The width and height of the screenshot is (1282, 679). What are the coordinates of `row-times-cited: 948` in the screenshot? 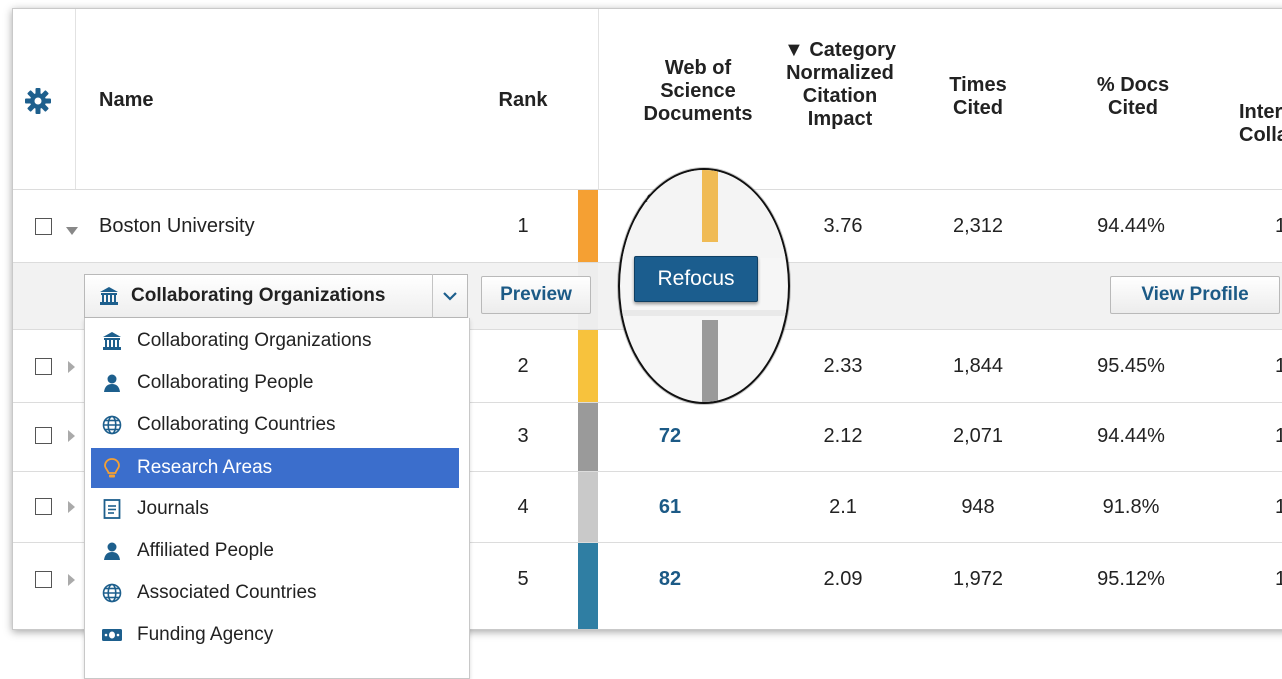 It's located at (978, 507).